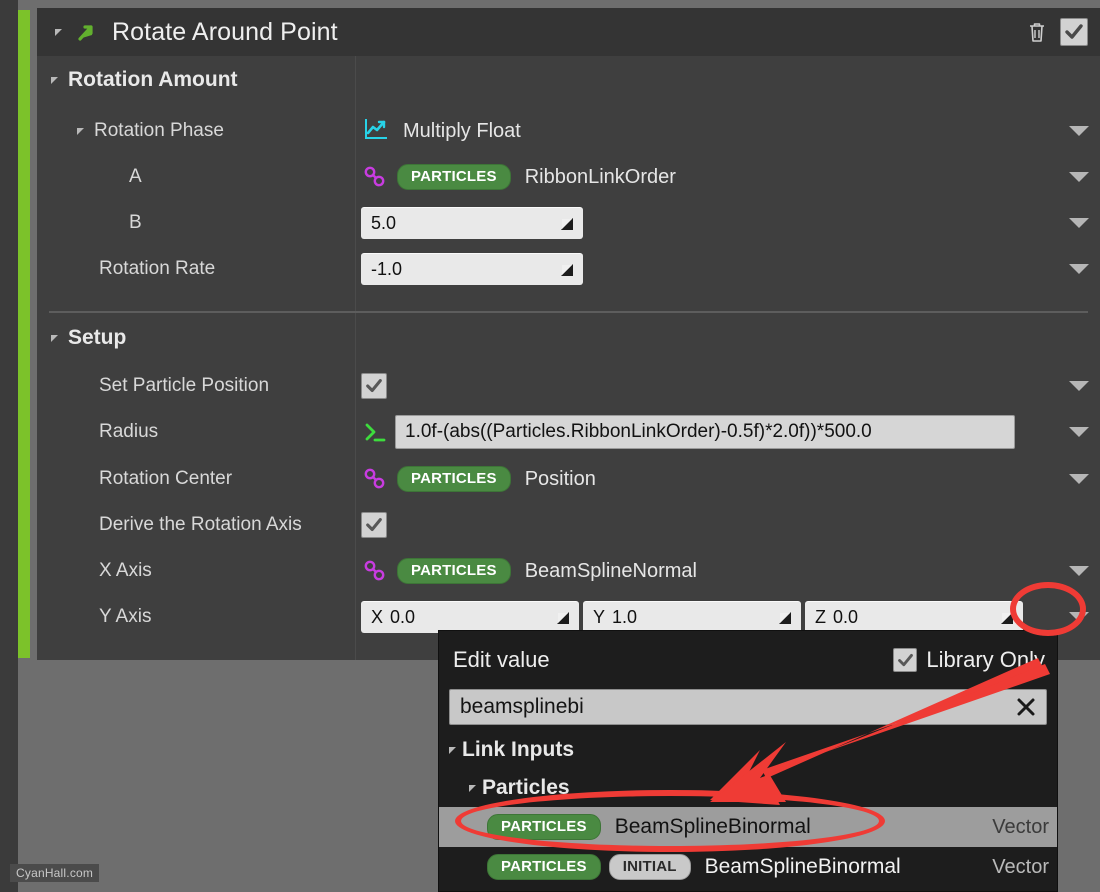 The height and width of the screenshot is (892, 1100). I want to click on row-value-container: 5.0, so click(727, 223).